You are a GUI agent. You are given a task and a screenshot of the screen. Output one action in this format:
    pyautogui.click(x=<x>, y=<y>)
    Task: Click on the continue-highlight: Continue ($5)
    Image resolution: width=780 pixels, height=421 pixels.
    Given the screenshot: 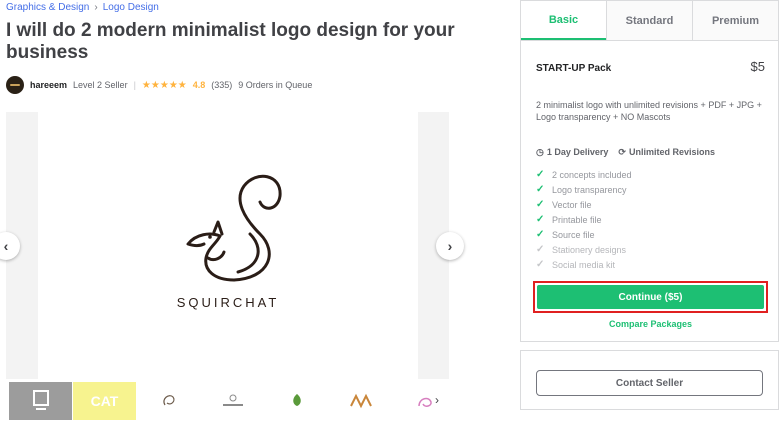 What is the action you would take?
    pyautogui.click(x=650, y=297)
    